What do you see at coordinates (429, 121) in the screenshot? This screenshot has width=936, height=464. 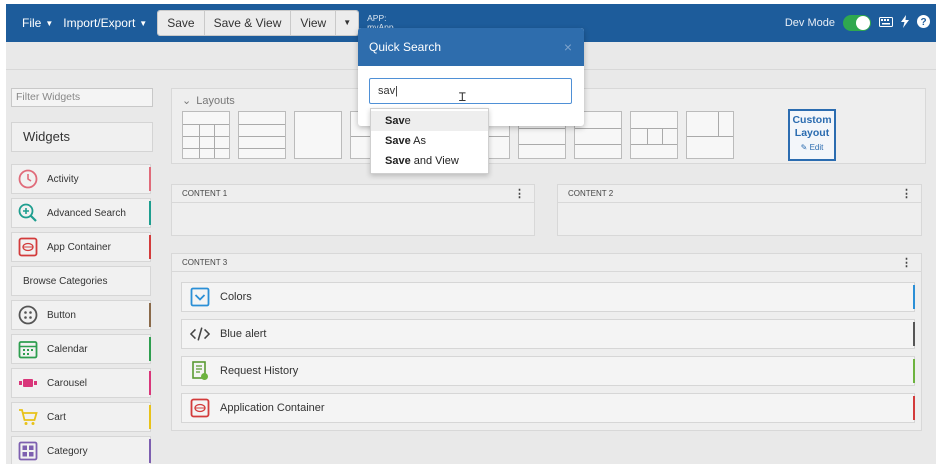 I see `suggestion-save: Save` at bounding box center [429, 121].